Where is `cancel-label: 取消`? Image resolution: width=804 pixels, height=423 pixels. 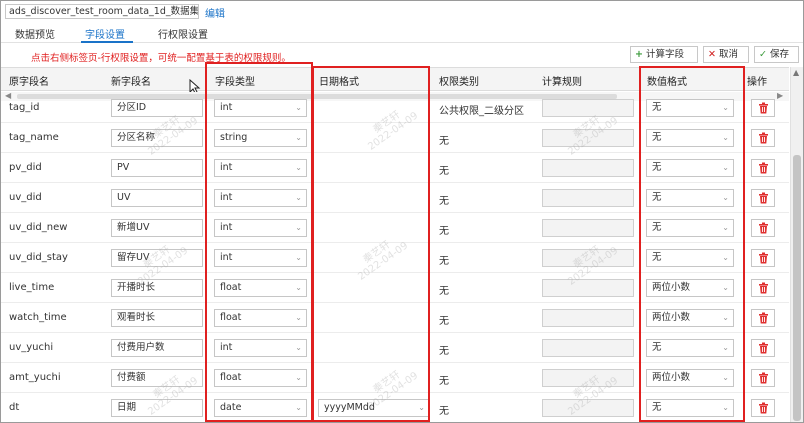
cancel-label: 取消 is located at coordinates (728, 54).